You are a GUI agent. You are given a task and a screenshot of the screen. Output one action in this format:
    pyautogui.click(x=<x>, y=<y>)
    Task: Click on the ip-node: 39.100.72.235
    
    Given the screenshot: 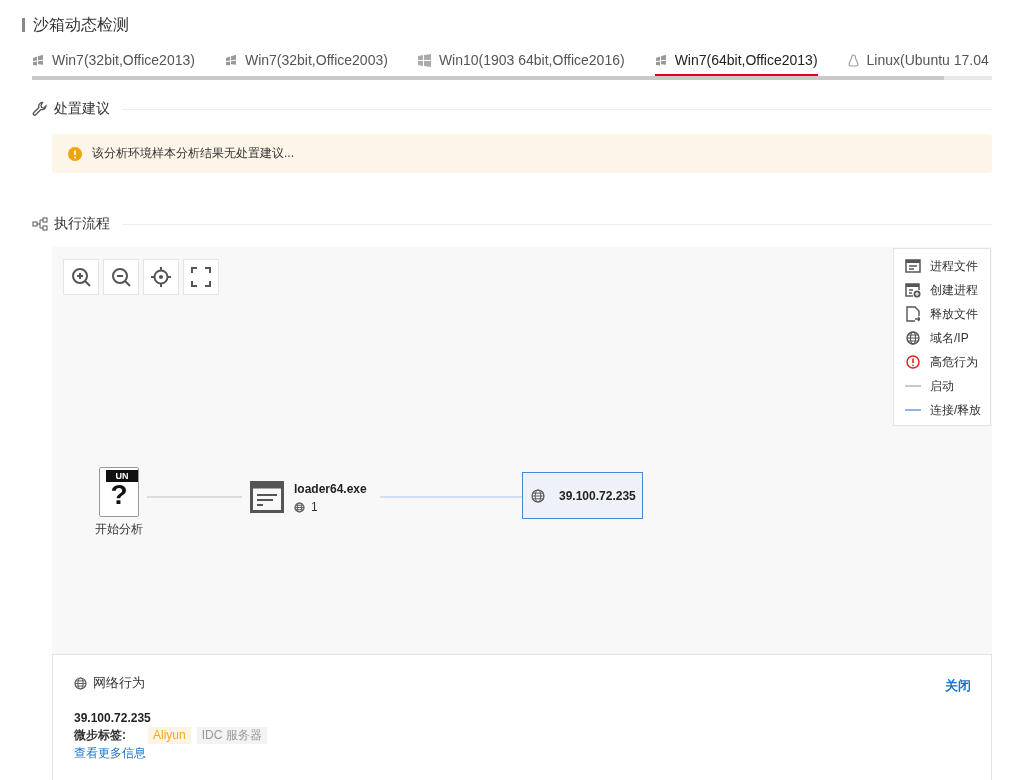 What is the action you would take?
    pyautogui.click(x=582, y=495)
    